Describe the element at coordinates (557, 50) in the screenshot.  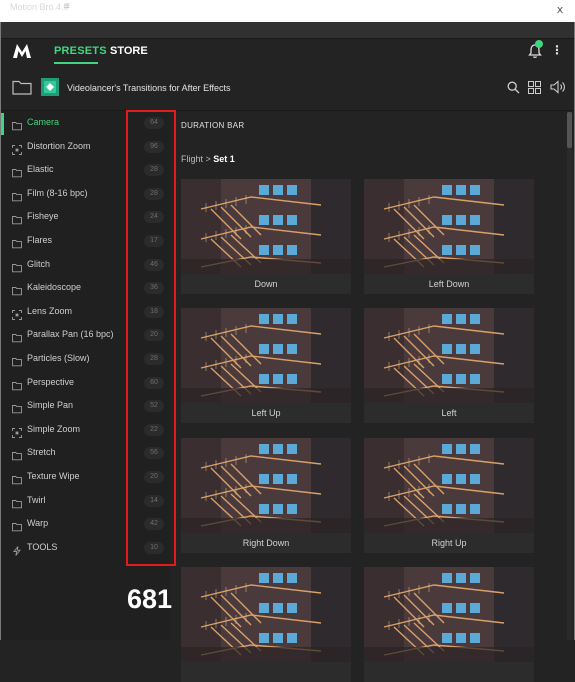
I see `more-options-icon: ⋮` at that location.